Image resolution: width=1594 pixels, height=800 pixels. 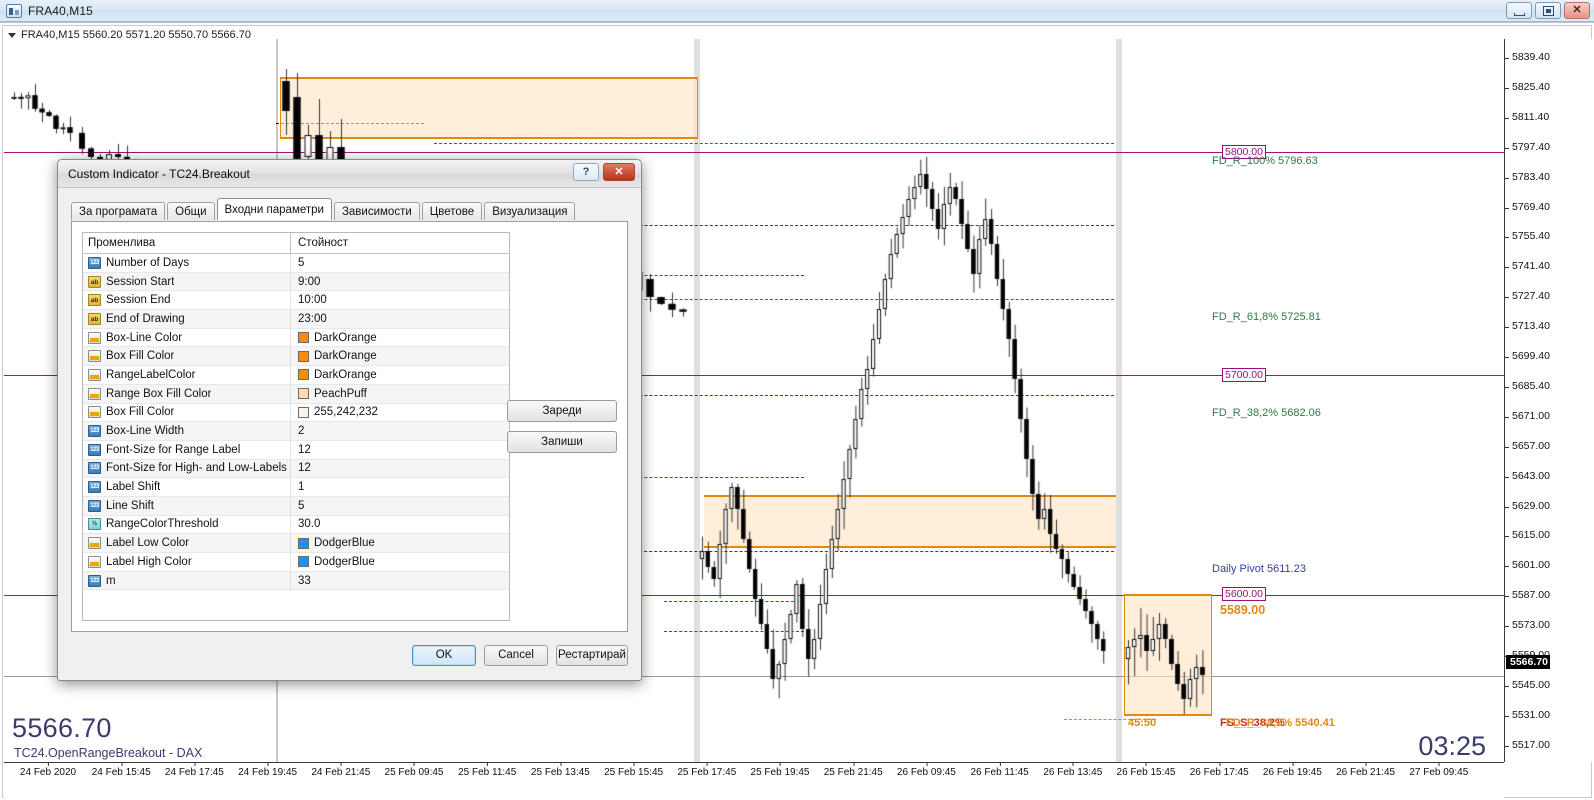 I want to click on param-value: 1, so click(x=301, y=487).